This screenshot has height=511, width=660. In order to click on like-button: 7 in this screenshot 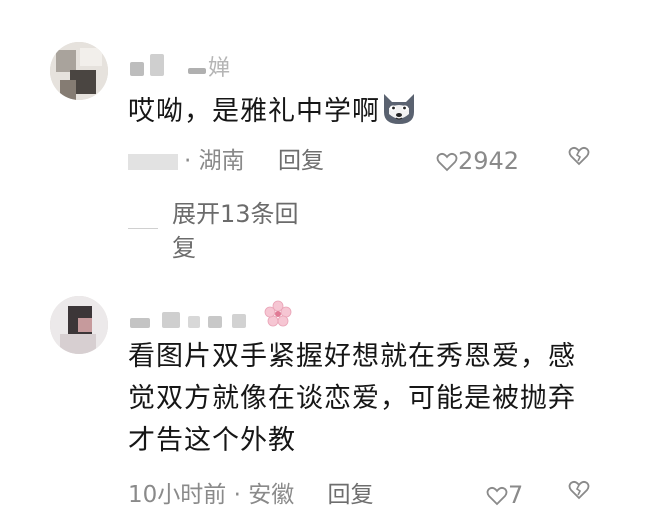, I will do `click(504, 495)`.